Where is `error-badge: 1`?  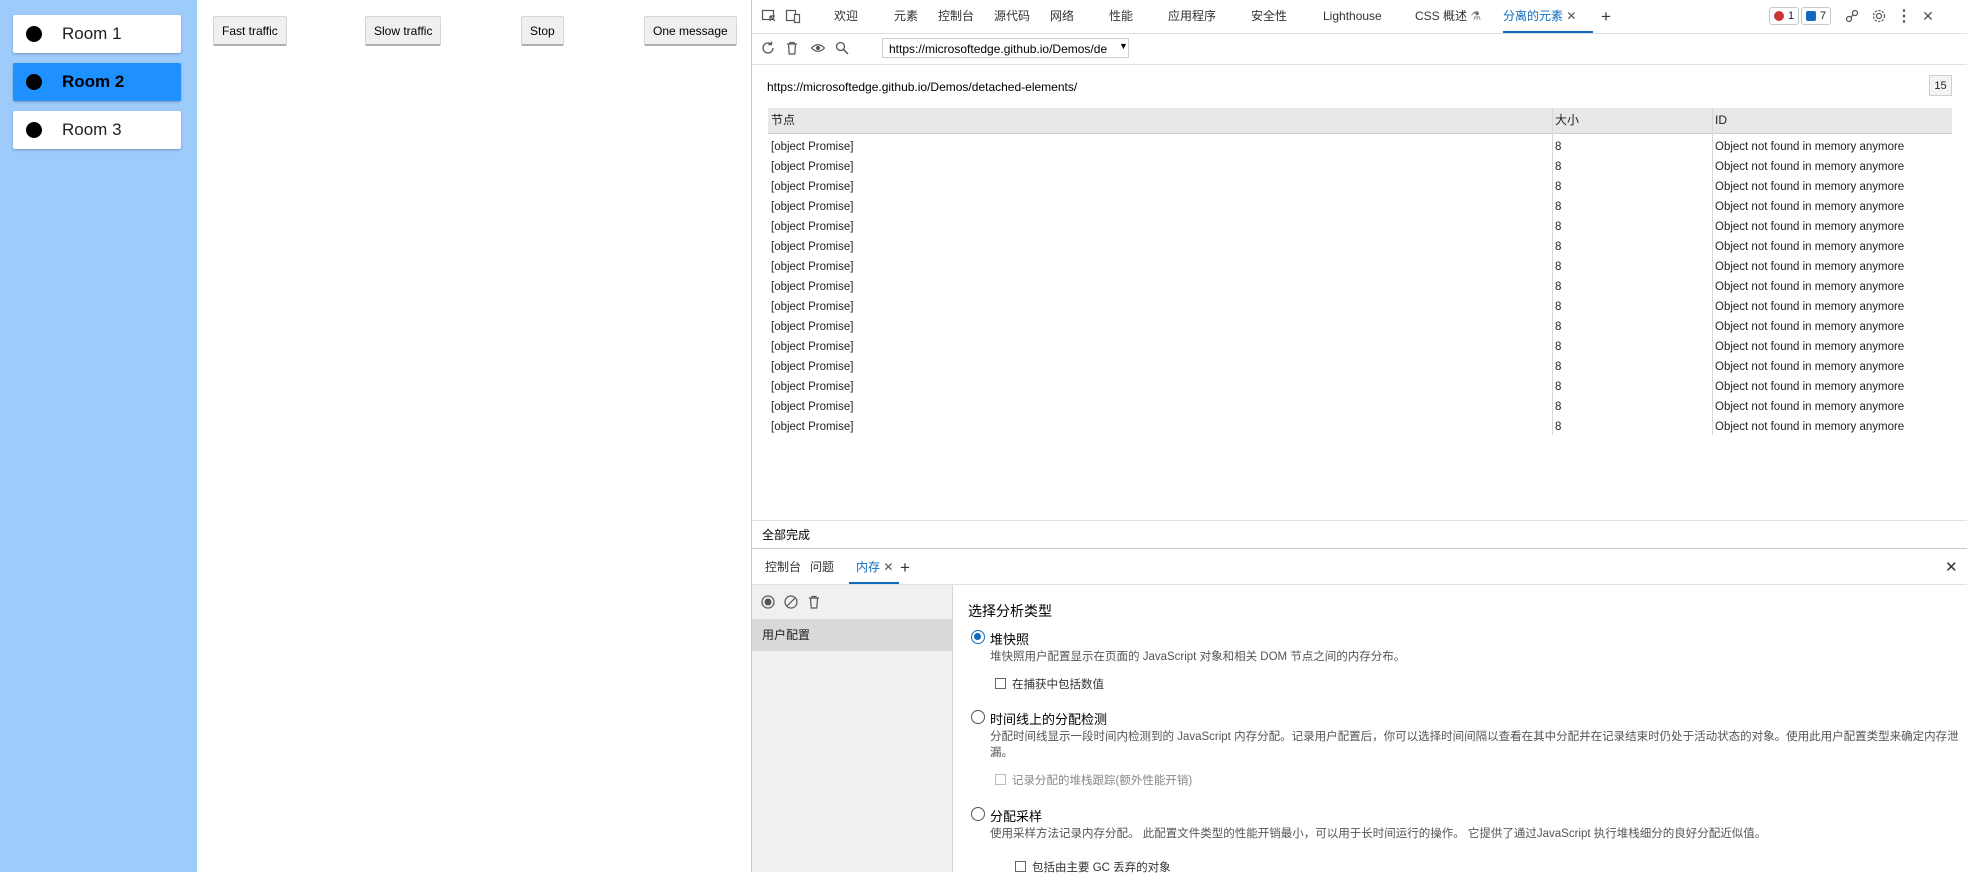
error-badge: 1 is located at coordinates (1784, 16).